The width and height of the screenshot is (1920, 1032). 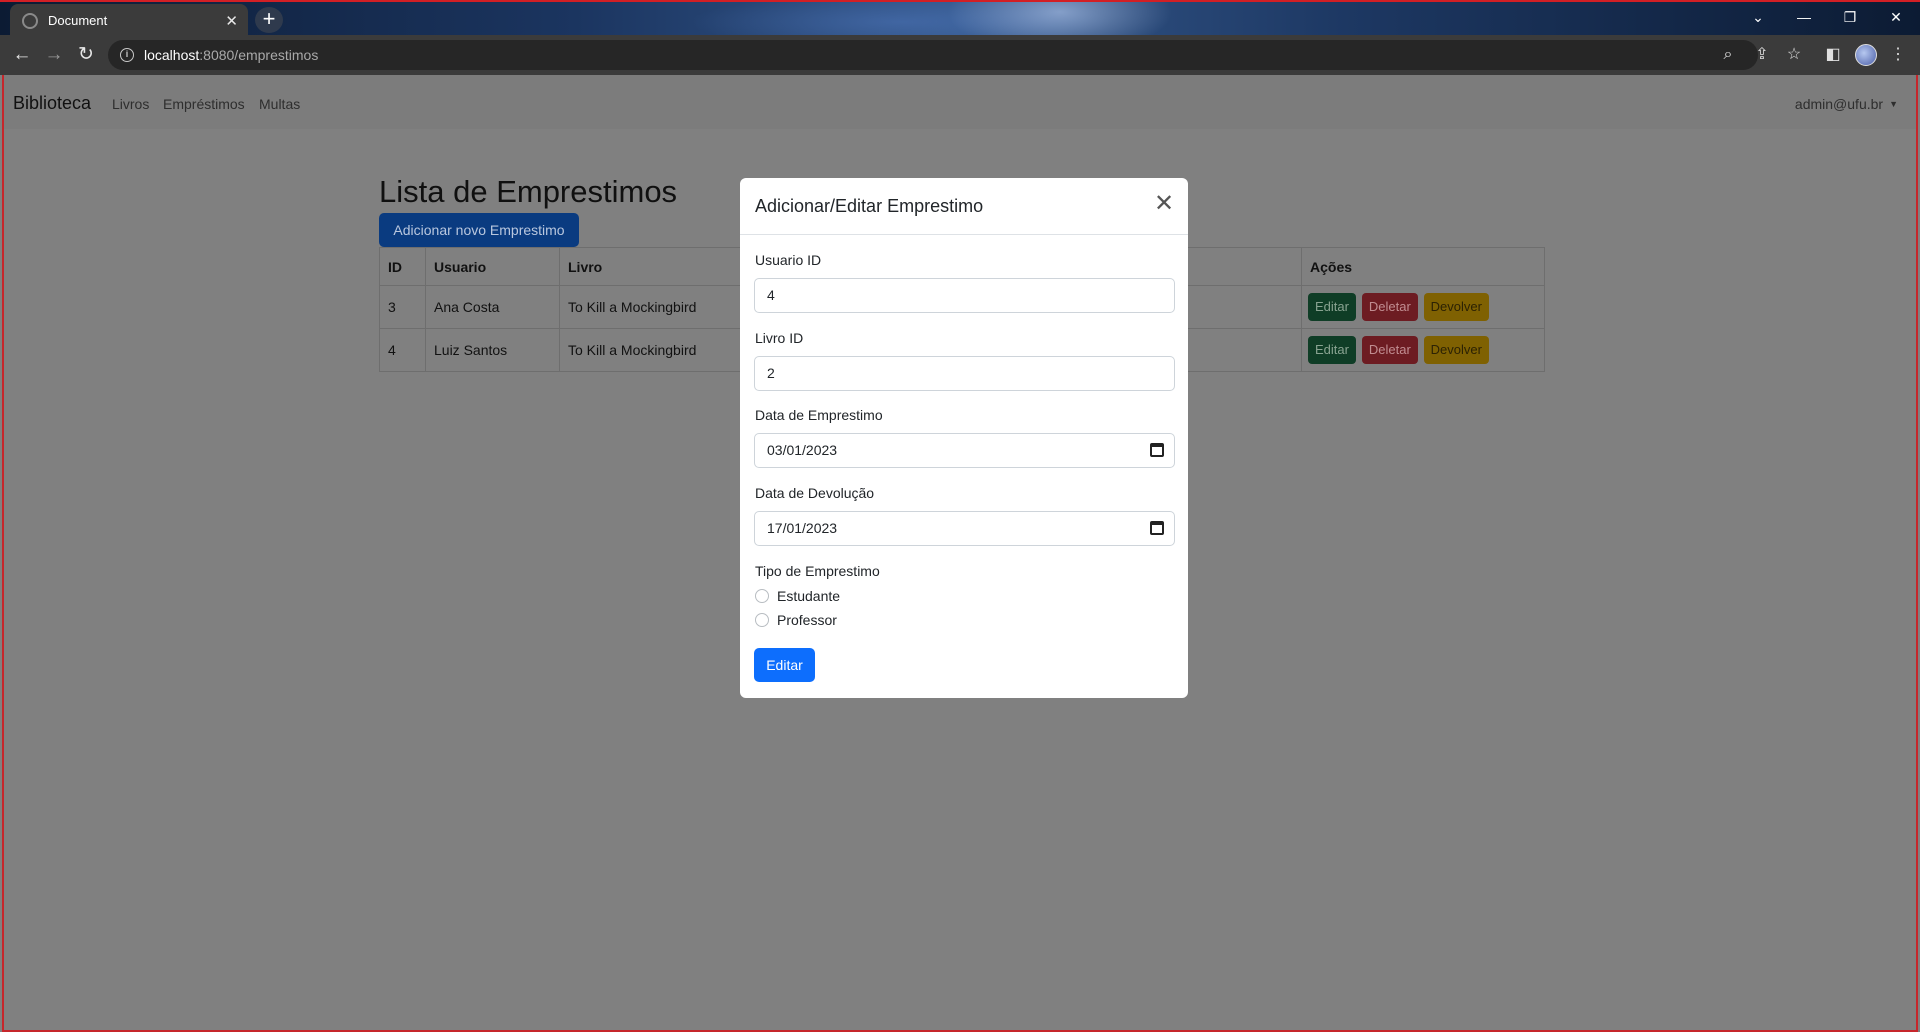 What do you see at coordinates (30, 20) in the screenshot?
I see `globe-icon` at bounding box center [30, 20].